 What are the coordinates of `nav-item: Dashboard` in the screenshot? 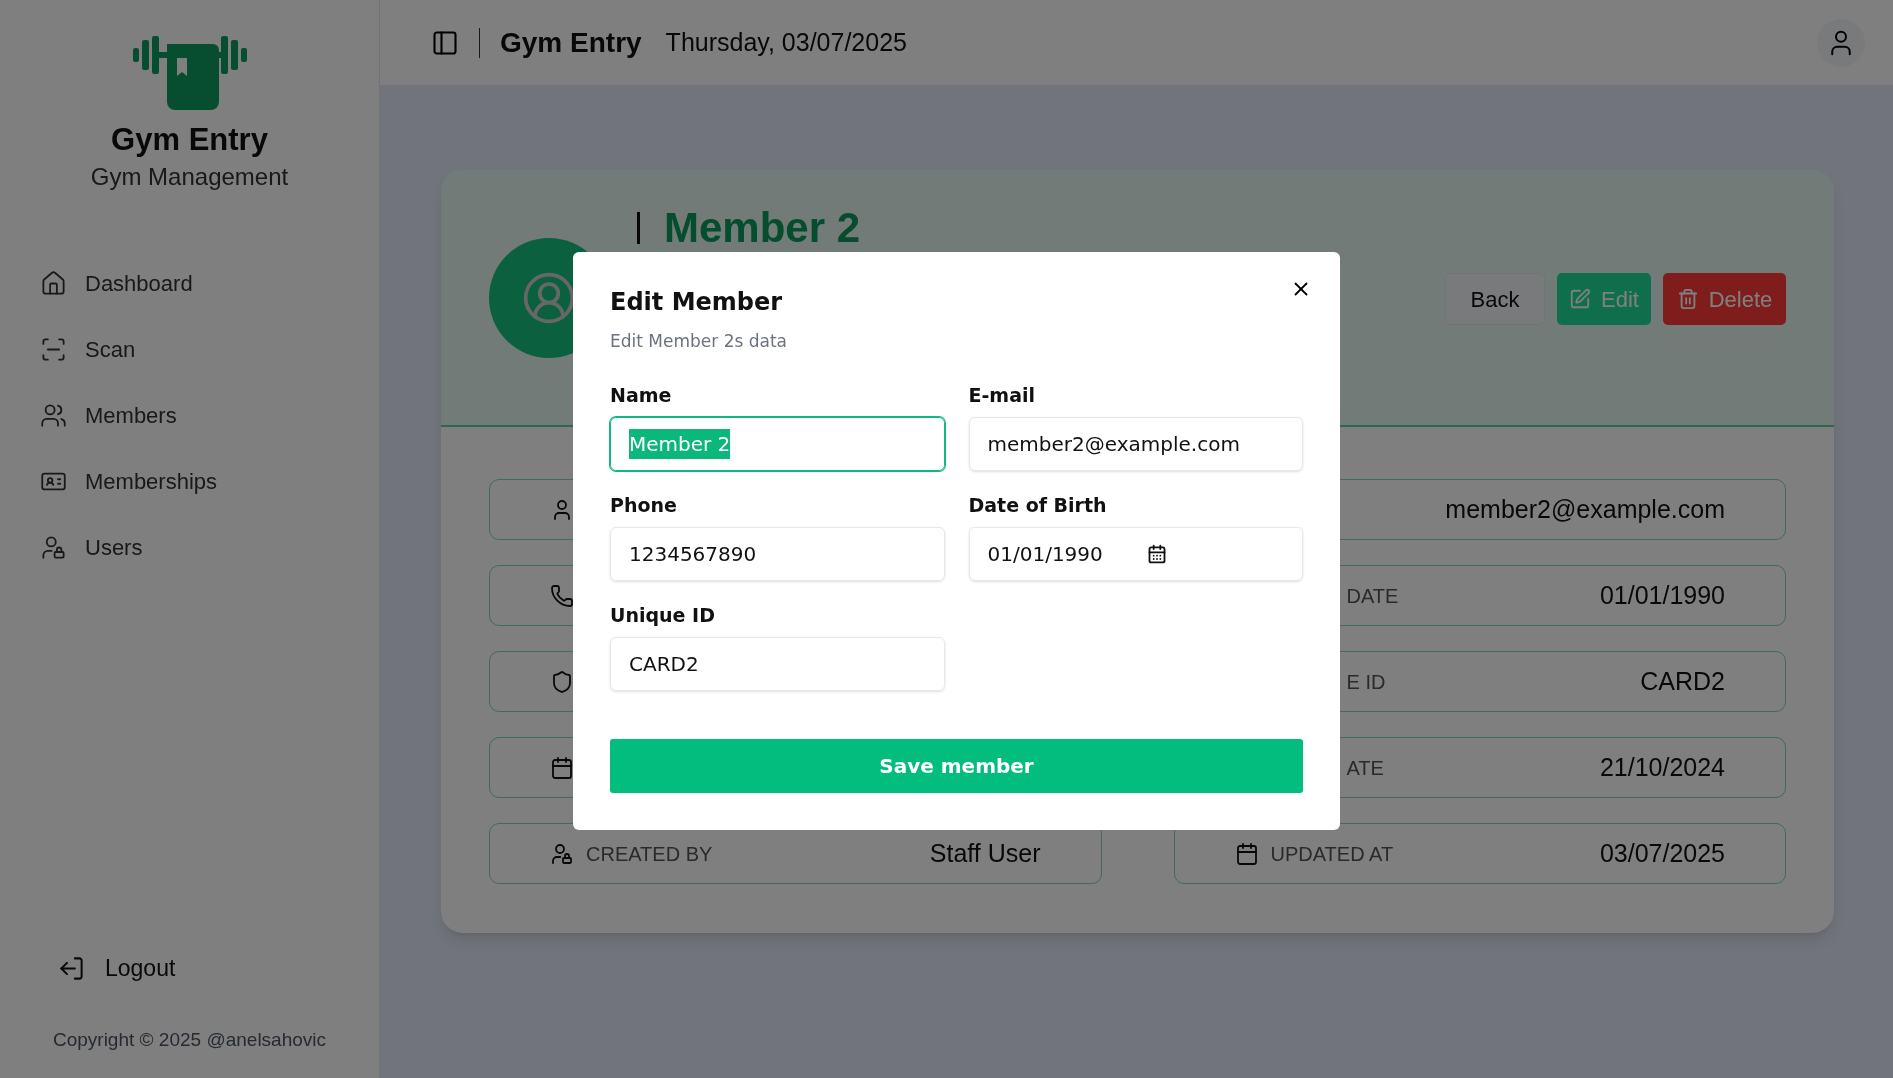 It's located at (189, 283).